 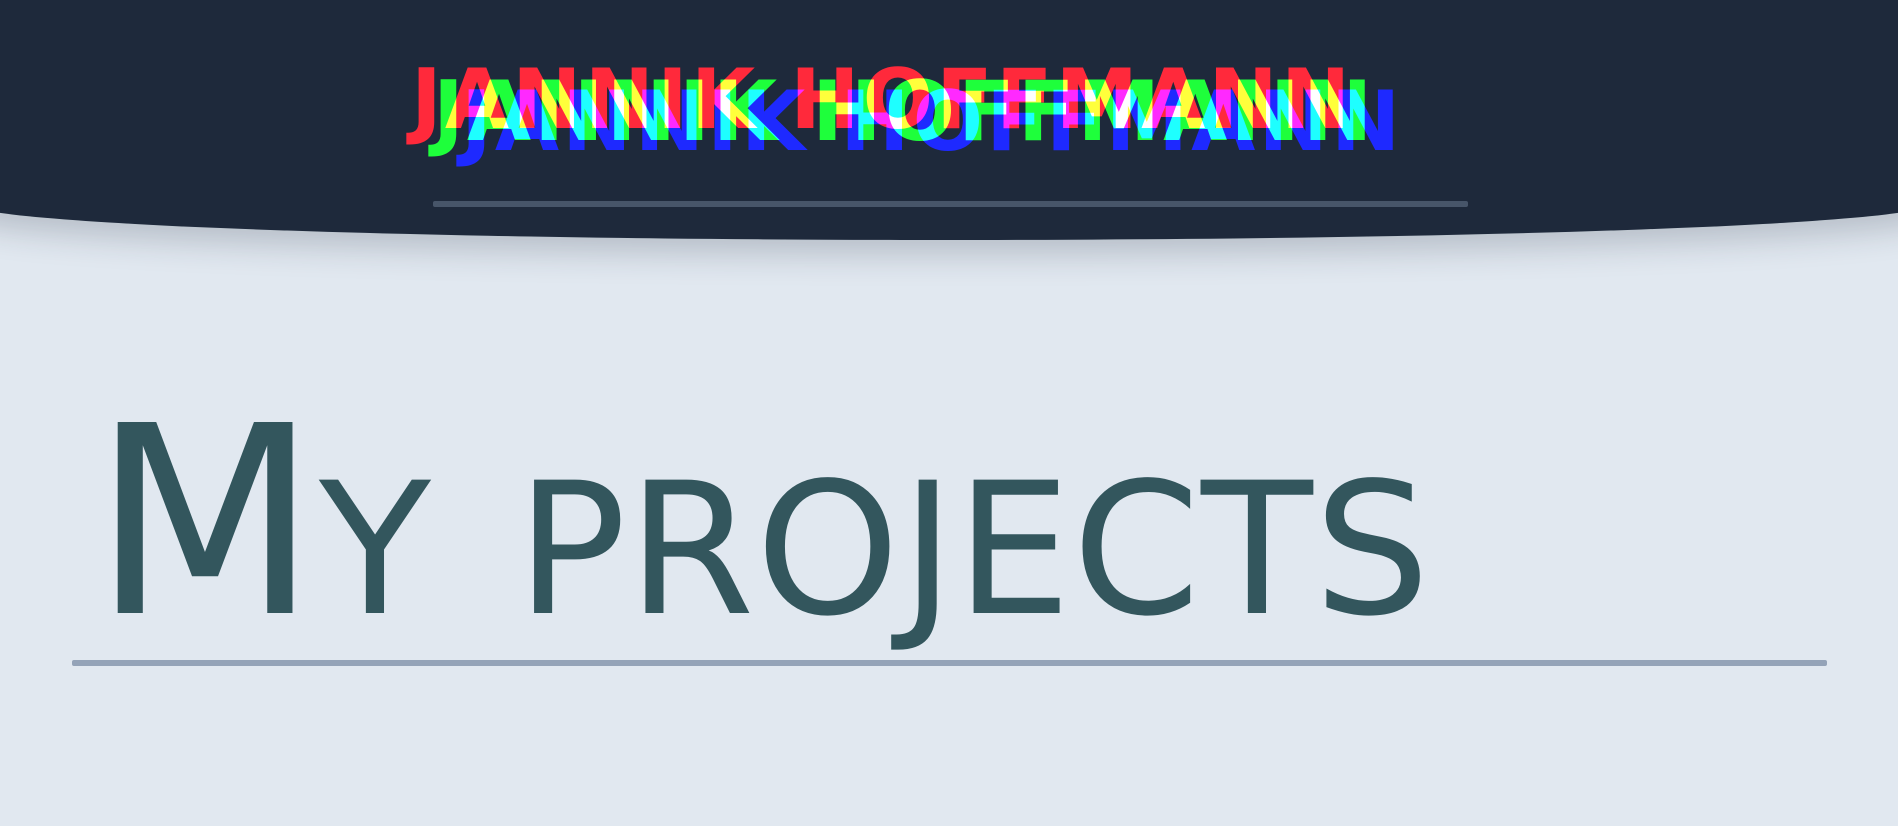 I want to click on brand-name: JANNIK HOFFMANN, so click(x=904, y=111).